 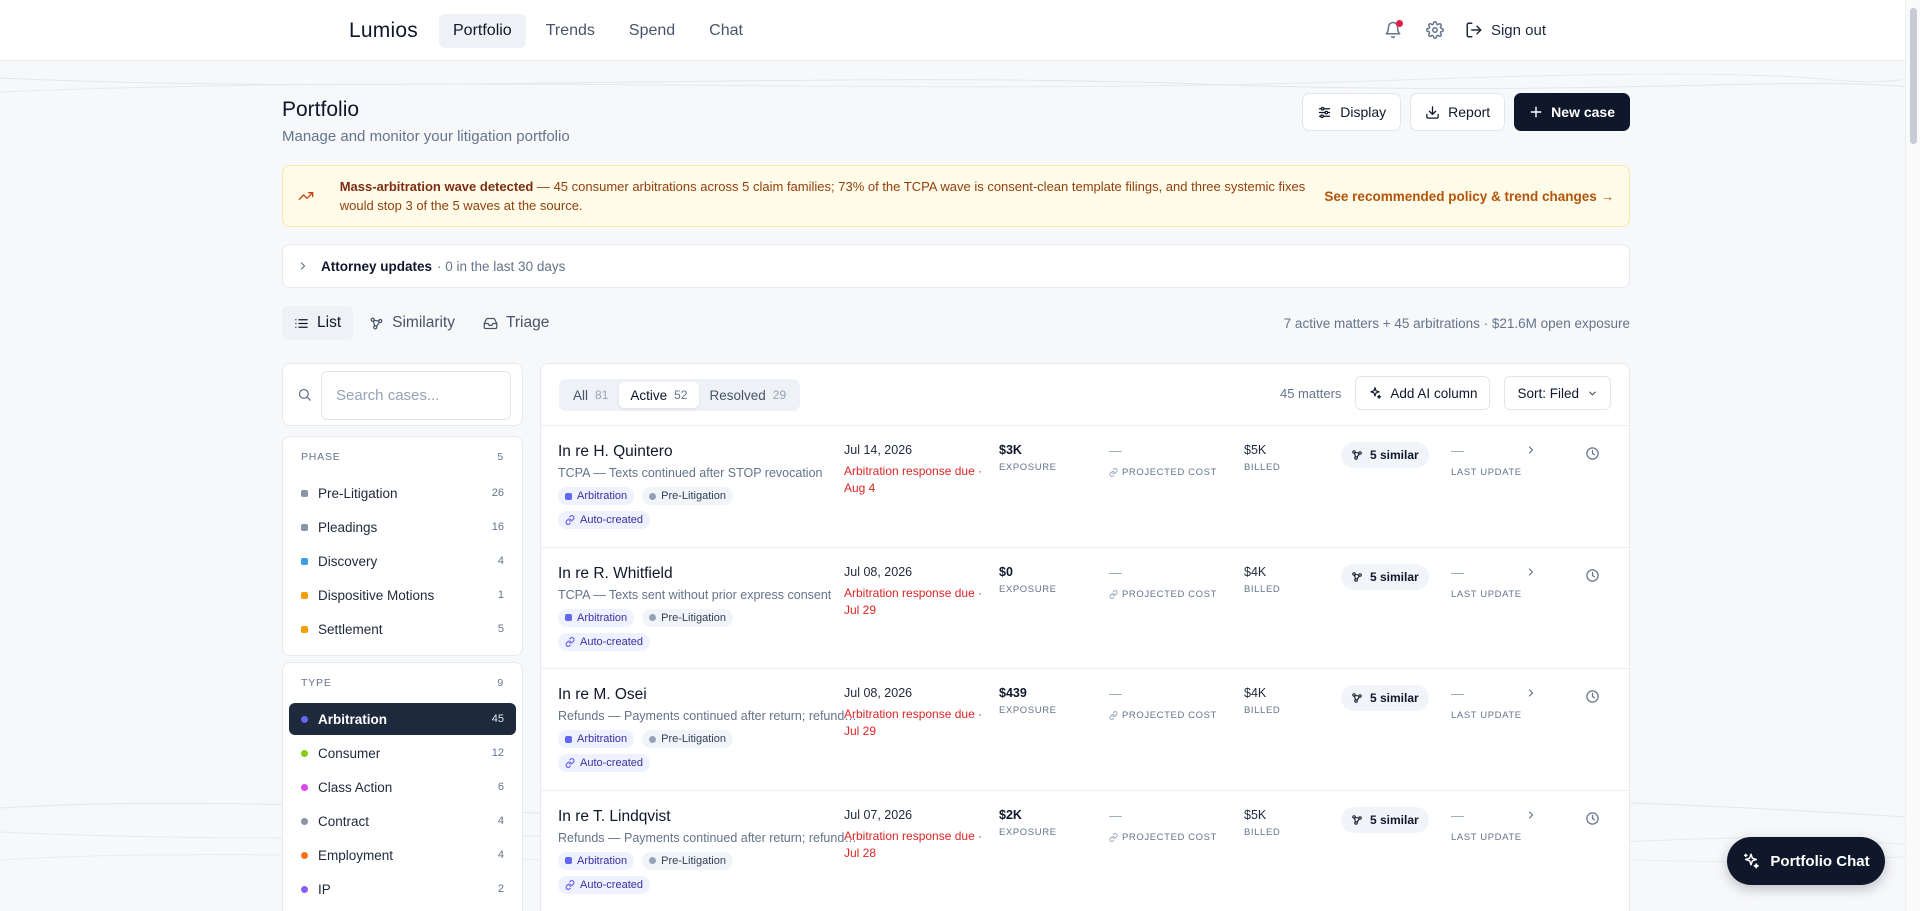 What do you see at coordinates (355, 787) in the screenshot?
I see `filter-item-label: Class Action` at bounding box center [355, 787].